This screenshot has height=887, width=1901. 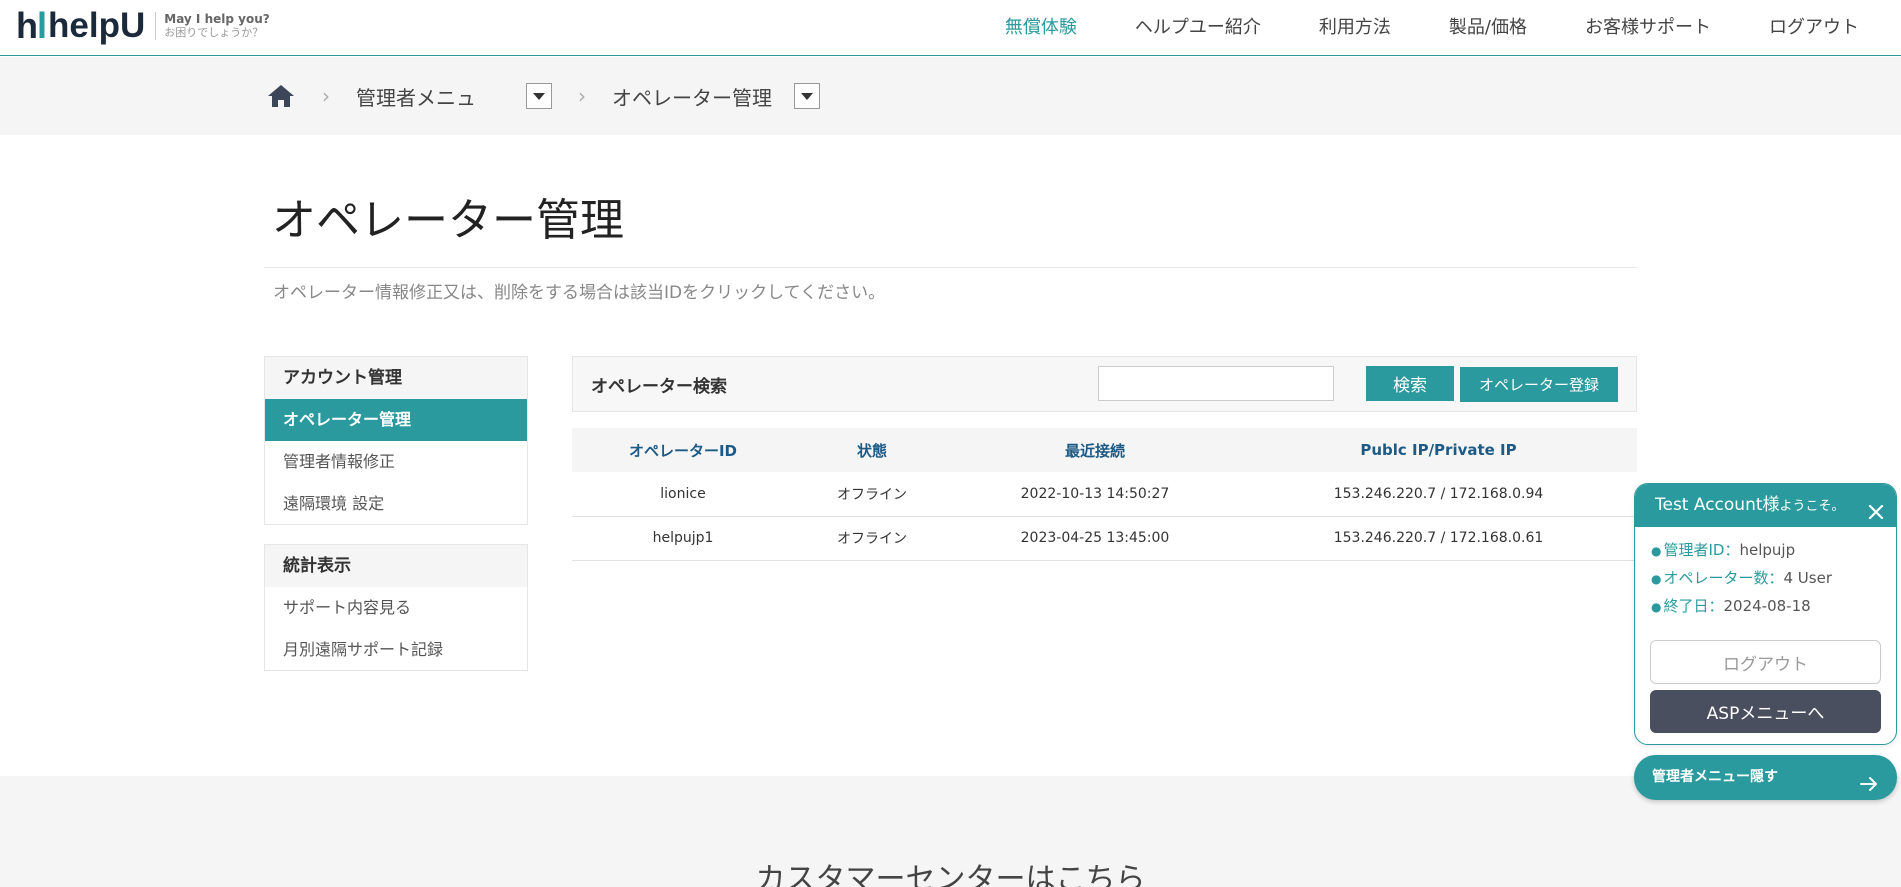 What do you see at coordinates (1410, 383) in the screenshot?
I see `search-button: 検索` at bounding box center [1410, 383].